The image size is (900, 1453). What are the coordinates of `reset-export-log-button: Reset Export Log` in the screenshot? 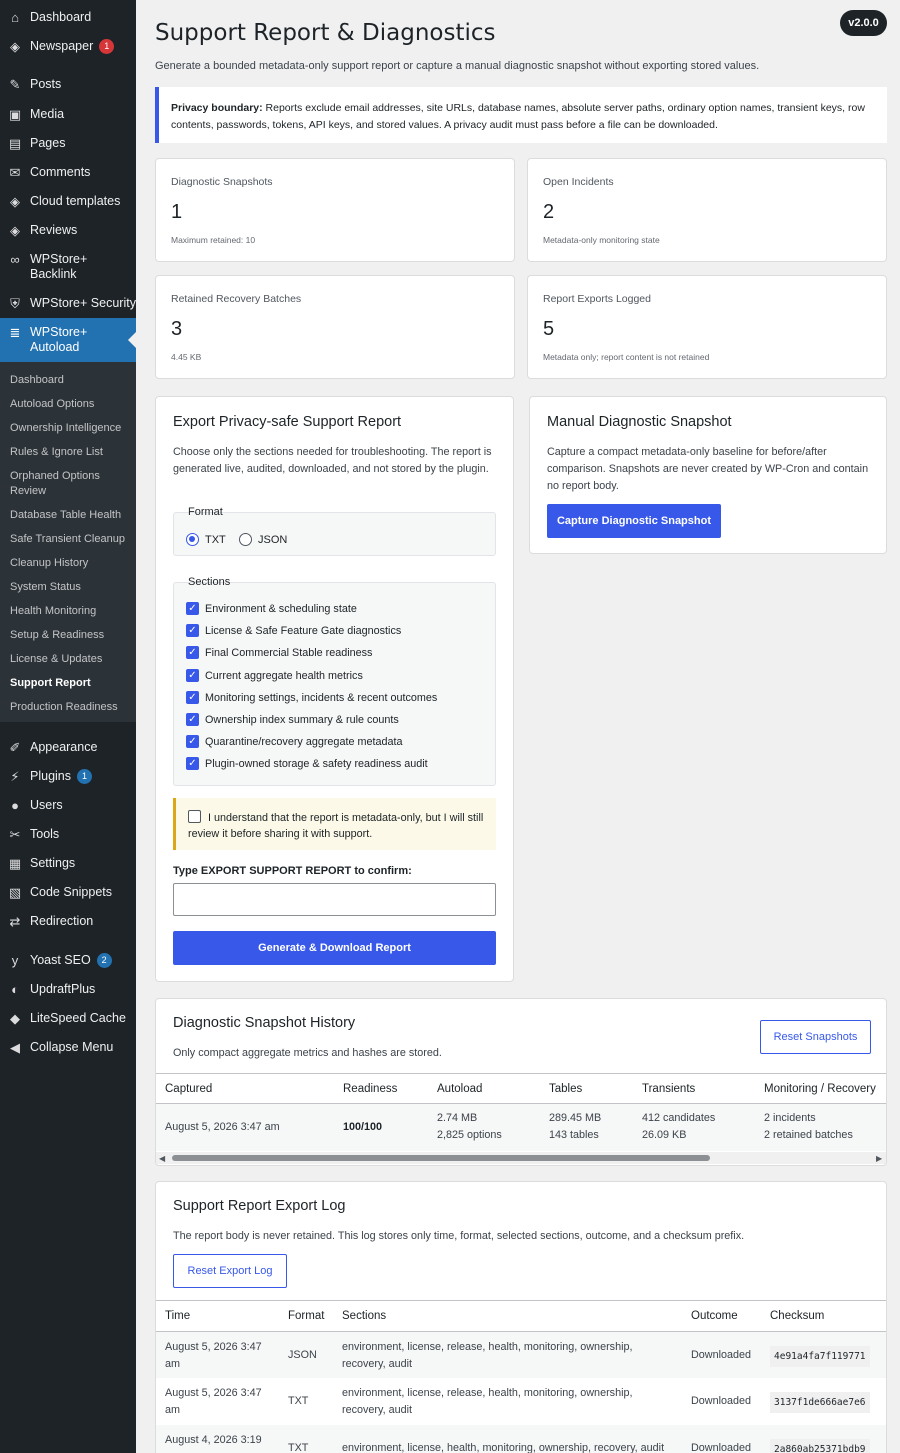 It's located at (230, 1271).